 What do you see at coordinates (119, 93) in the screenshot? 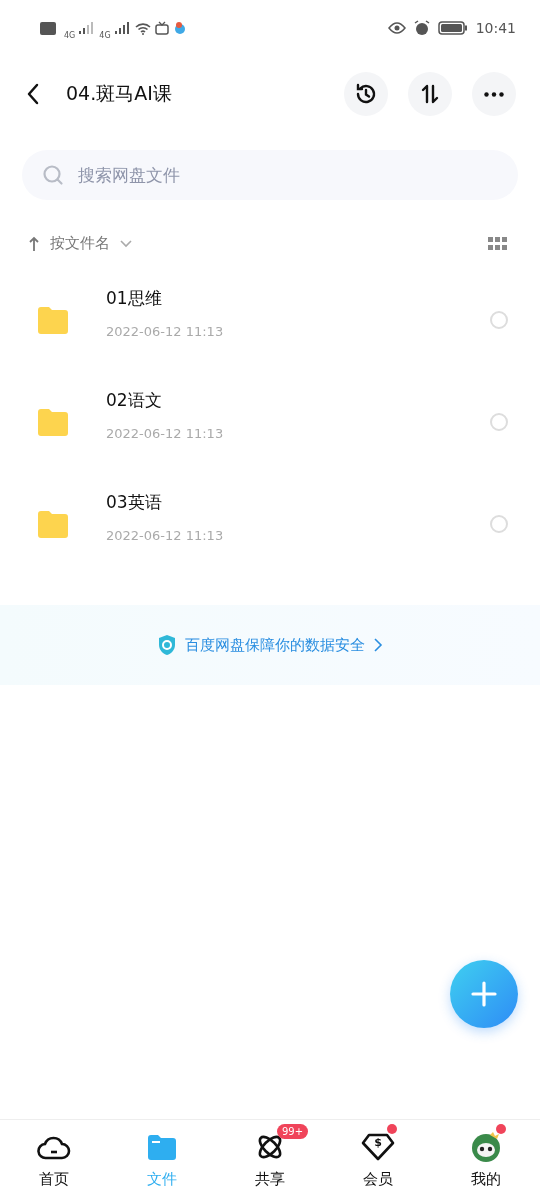
I see `folder-title: 04.斑马AI课` at bounding box center [119, 93].